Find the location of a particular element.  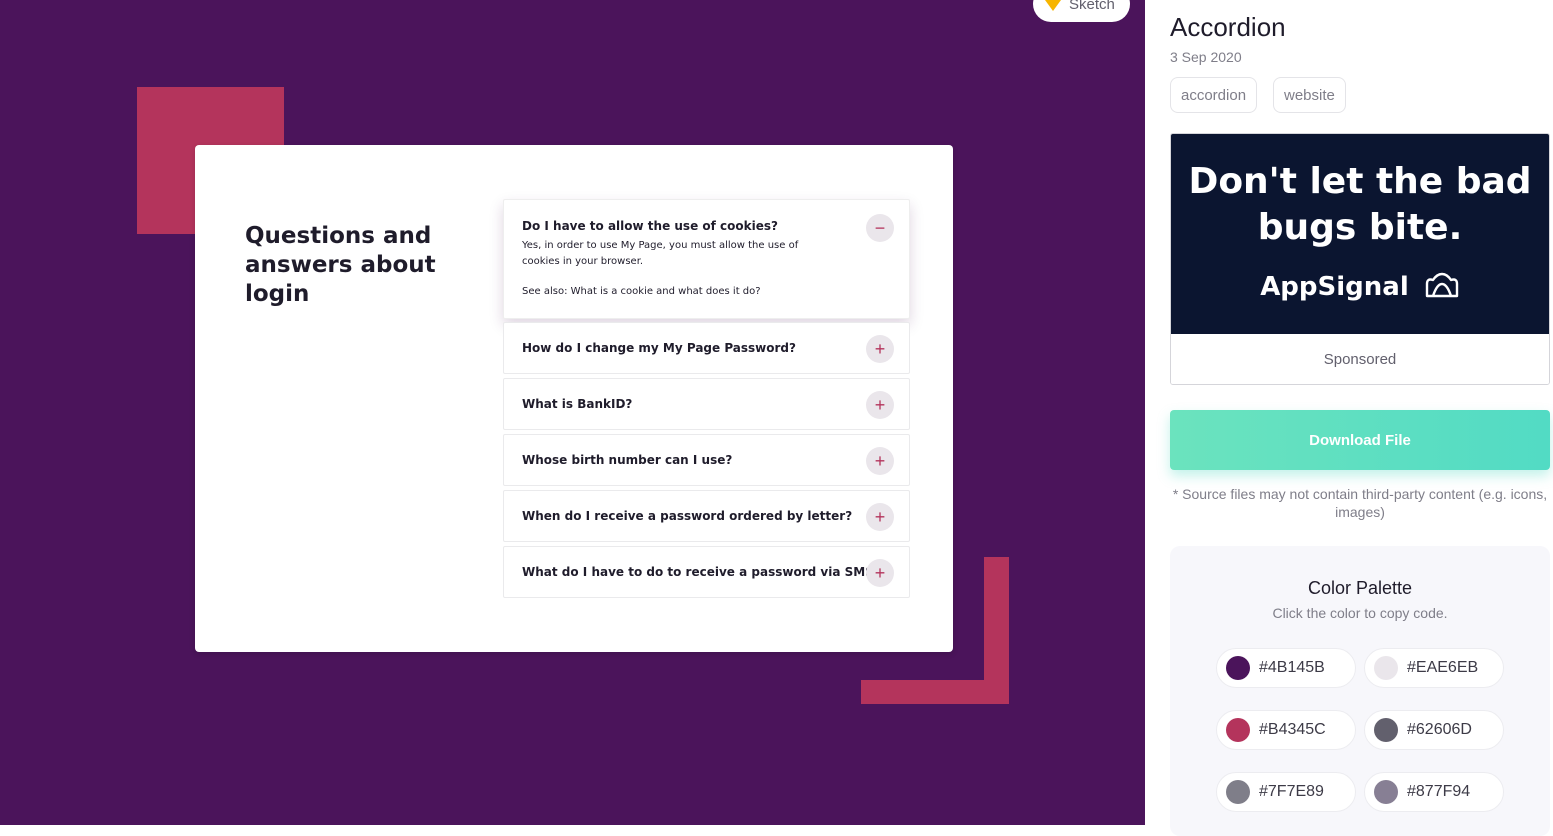

accordion-question: How do I change my My Page Password? is located at coordinates (659, 348).